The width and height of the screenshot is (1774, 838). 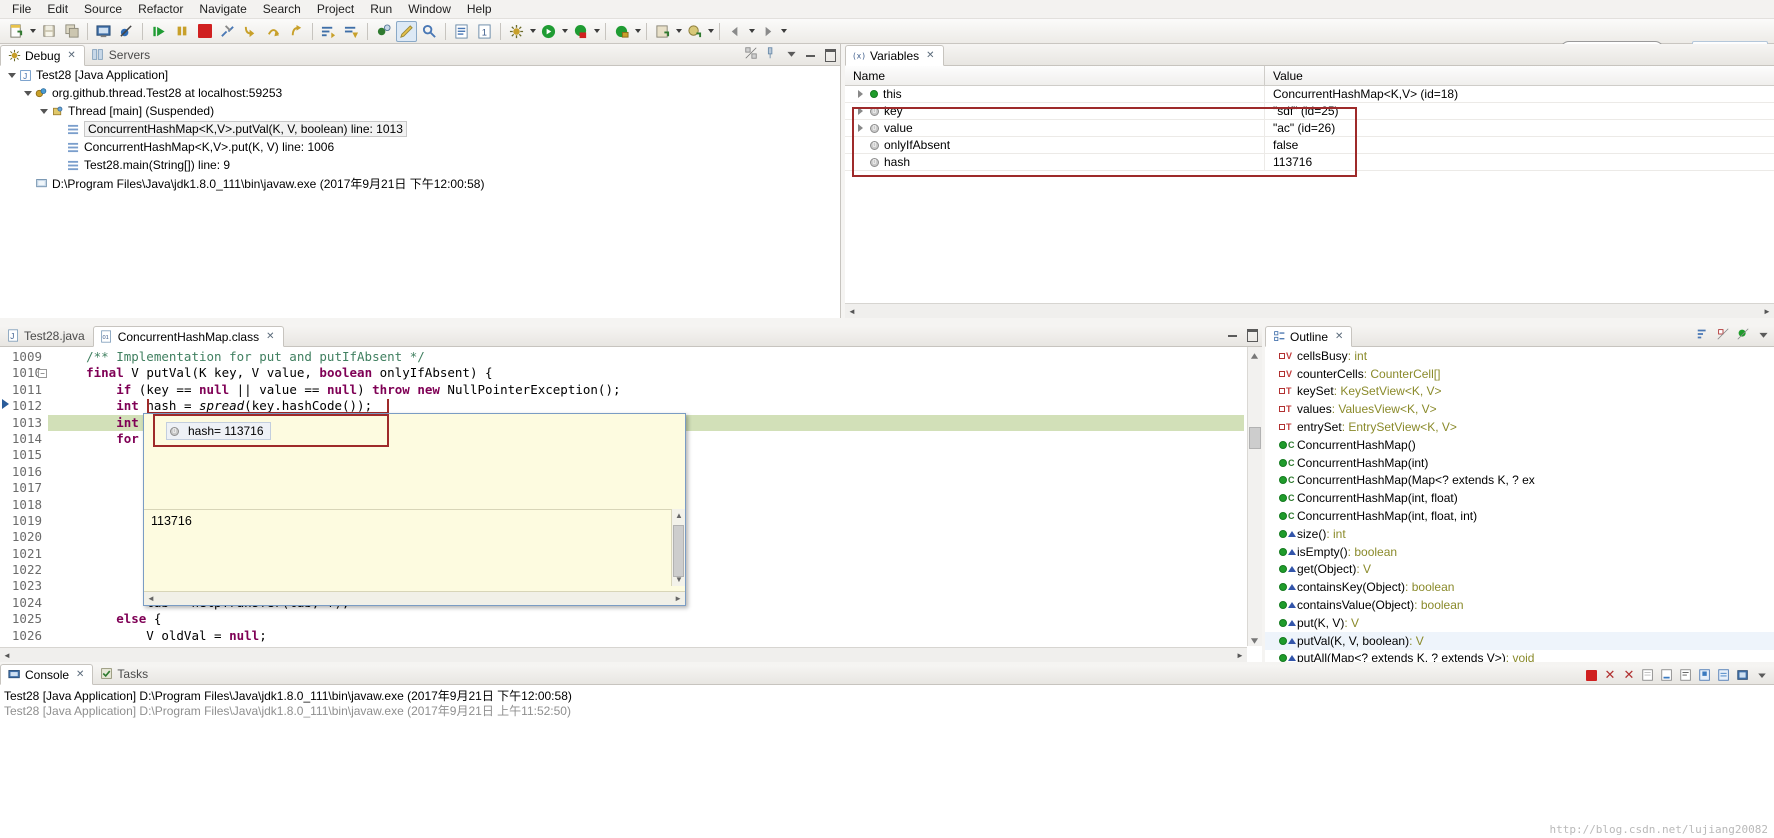 I want to click on variable-row: 0 value "ac" (id=26), so click(x=1309, y=128).